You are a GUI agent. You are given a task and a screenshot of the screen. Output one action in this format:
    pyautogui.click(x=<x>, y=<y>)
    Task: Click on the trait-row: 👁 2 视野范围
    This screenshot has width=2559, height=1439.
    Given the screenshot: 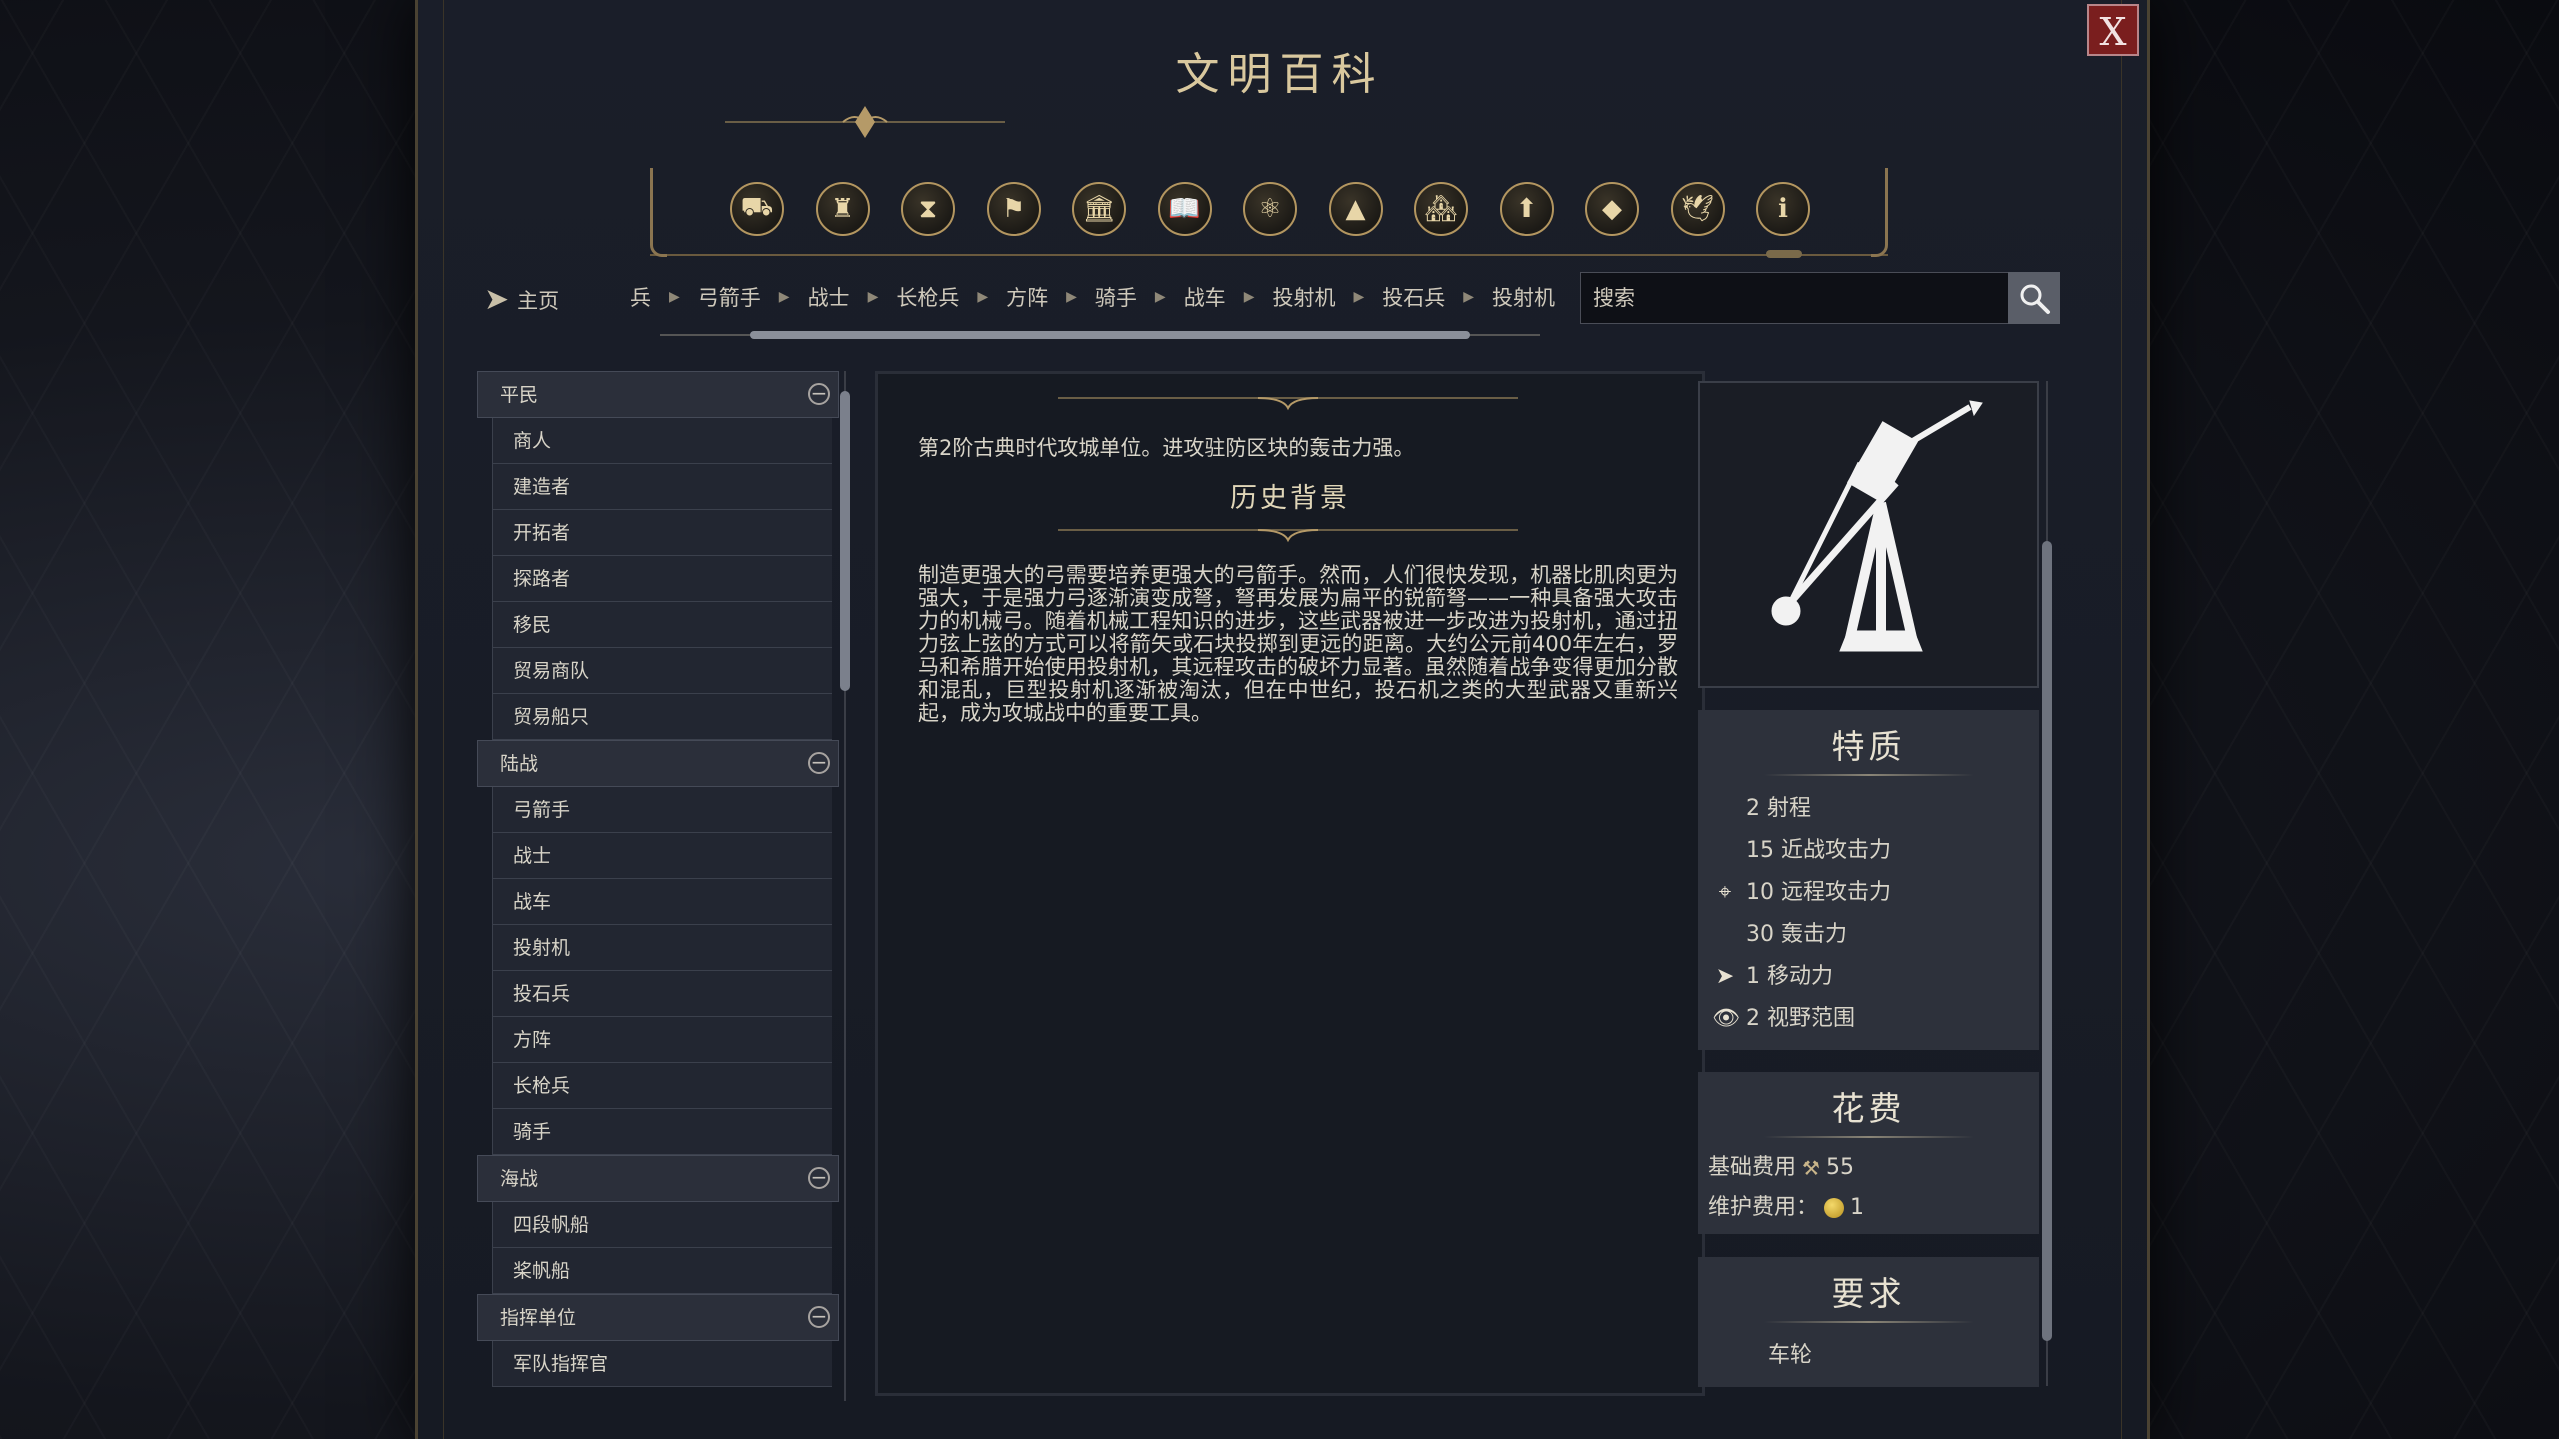 What is the action you would take?
    pyautogui.click(x=1868, y=1019)
    